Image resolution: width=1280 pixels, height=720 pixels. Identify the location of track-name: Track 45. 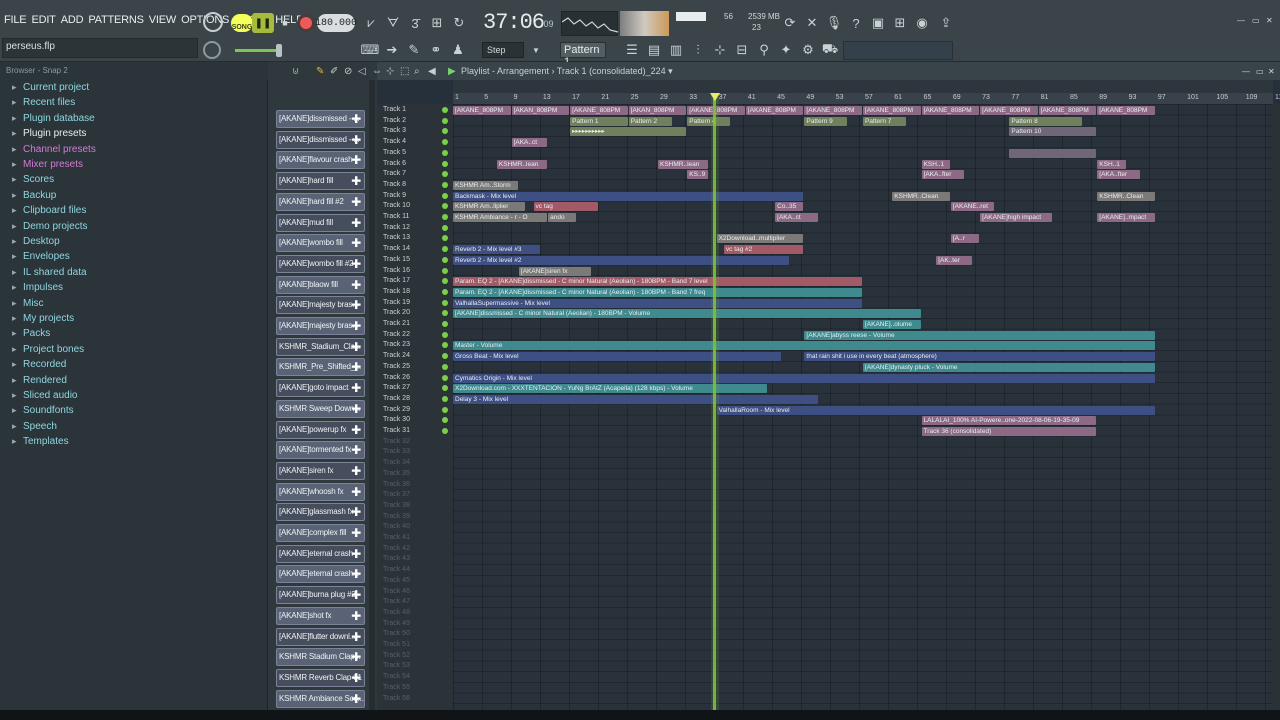
(396, 580).